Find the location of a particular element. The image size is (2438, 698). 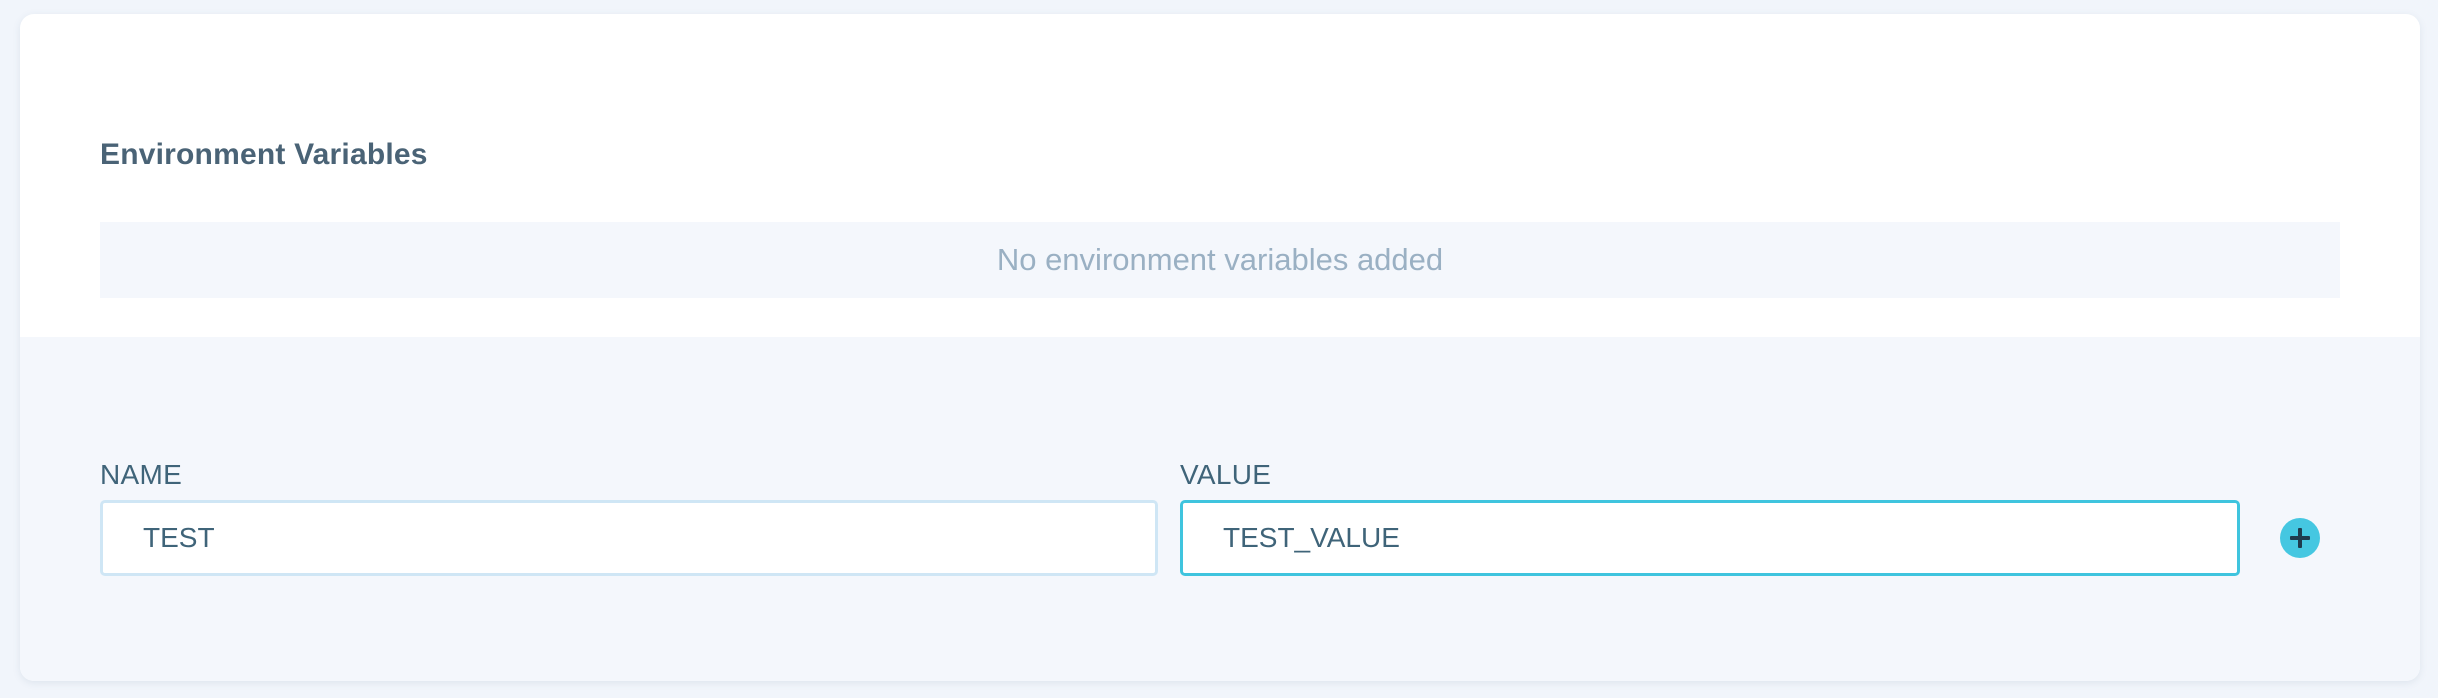

name-label: NAME is located at coordinates (141, 474).